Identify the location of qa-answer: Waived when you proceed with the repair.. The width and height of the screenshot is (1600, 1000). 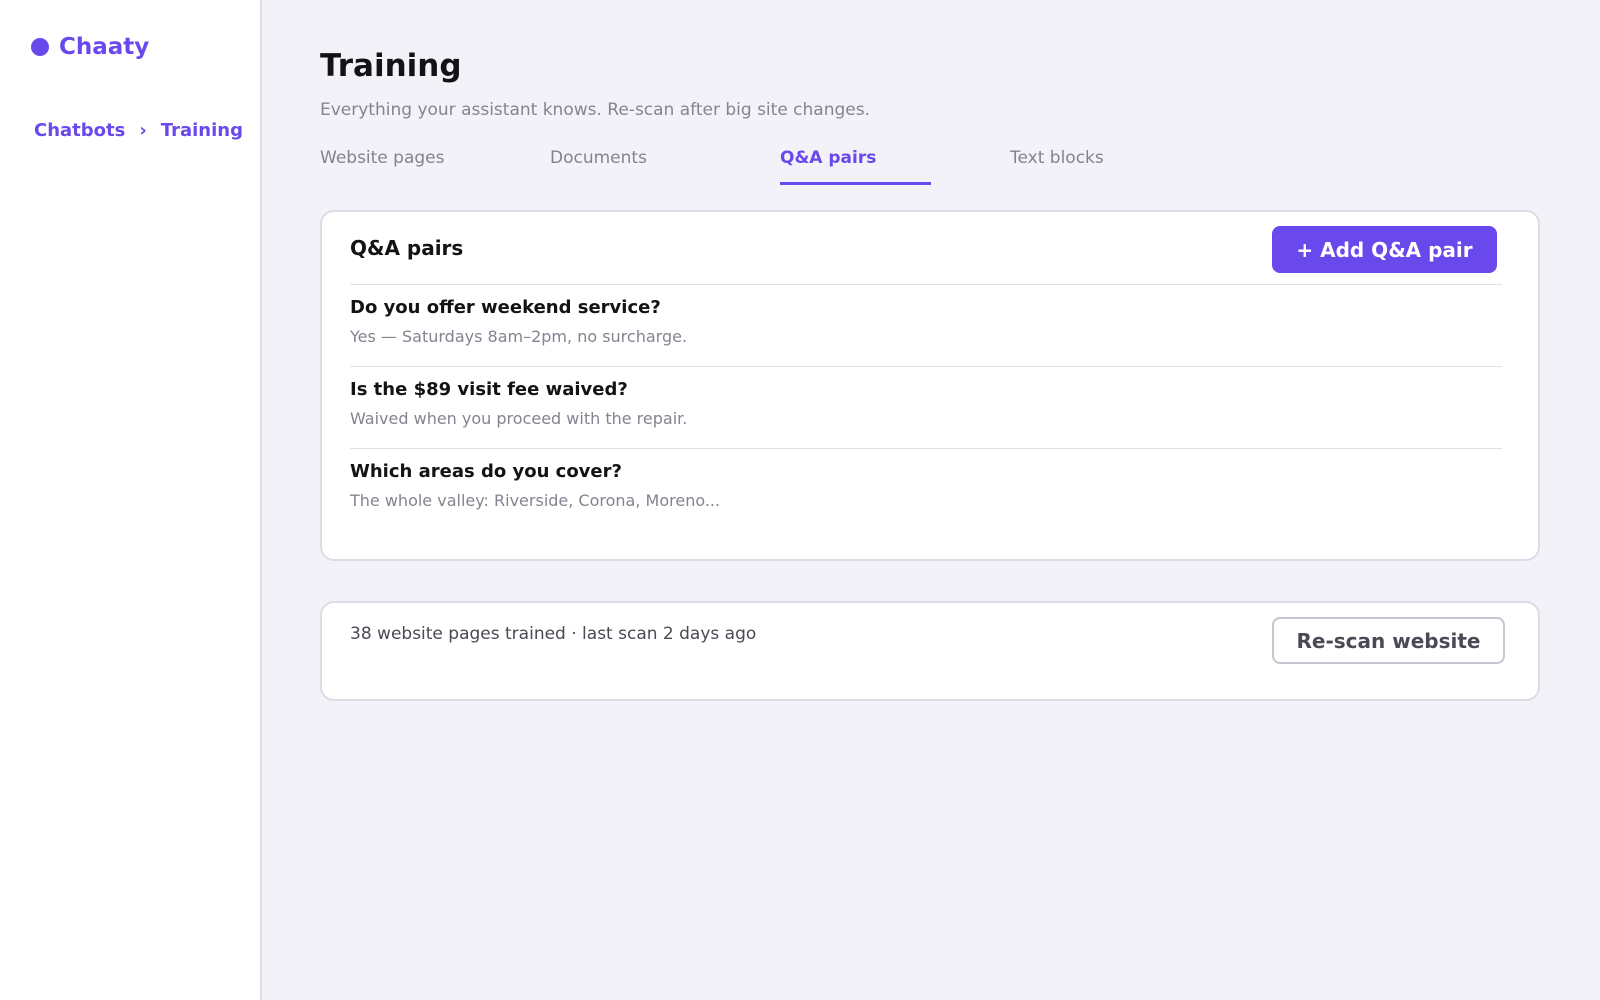
(519, 418).